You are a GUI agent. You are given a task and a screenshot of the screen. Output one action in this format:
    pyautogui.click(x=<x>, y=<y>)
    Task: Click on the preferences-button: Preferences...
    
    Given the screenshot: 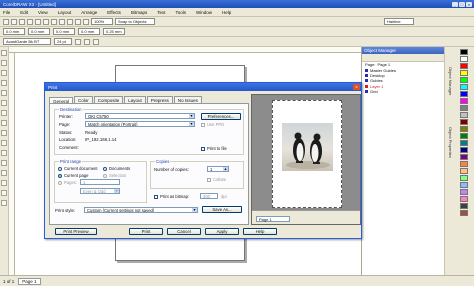 What is the action you would take?
    pyautogui.click(x=221, y=116)
    